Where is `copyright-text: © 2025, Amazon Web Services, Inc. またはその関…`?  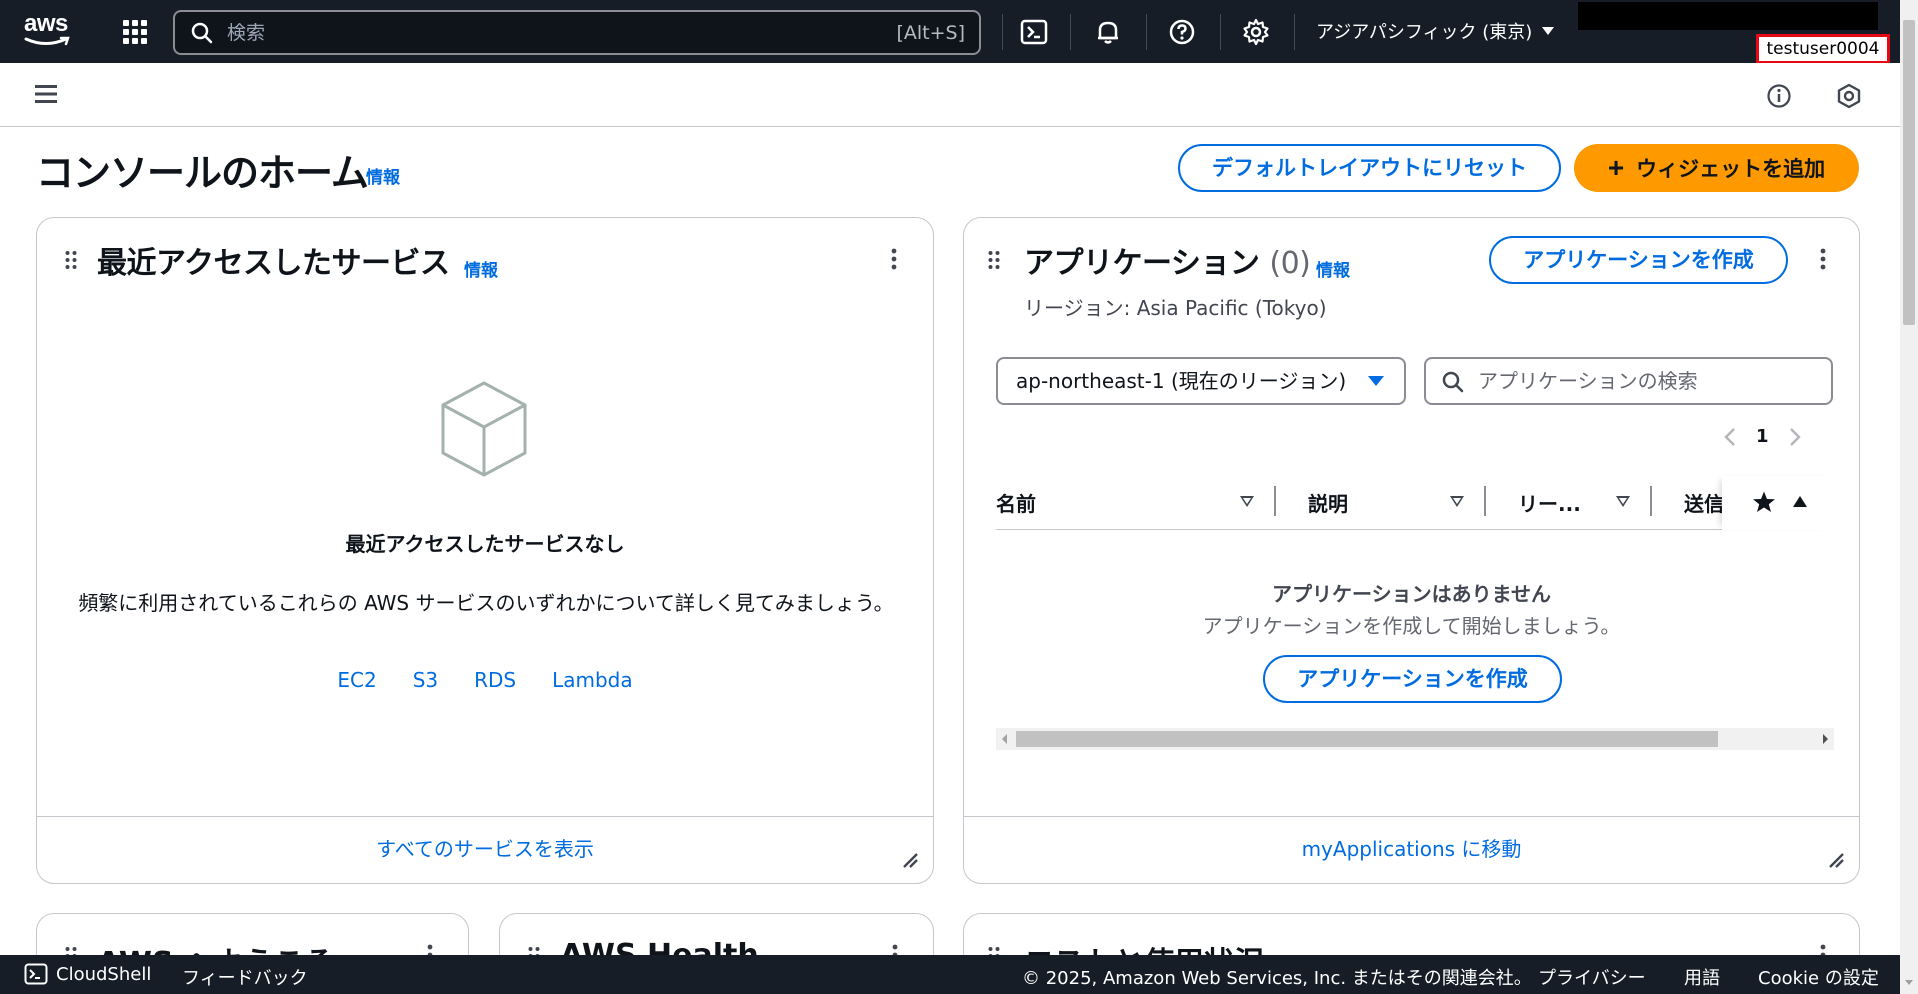 copyright-text: © 2025, Amazon Web Services, Inc. またはその関… is located at coordinates (1277, 978).